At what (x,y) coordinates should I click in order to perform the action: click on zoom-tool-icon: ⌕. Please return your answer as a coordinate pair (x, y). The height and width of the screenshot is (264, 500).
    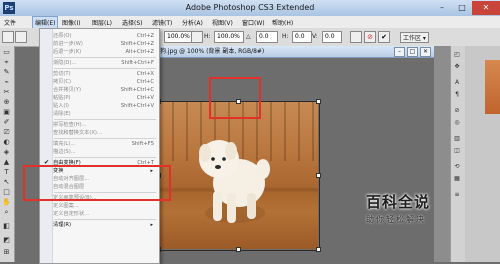
    Looking at the image, I should click on (6, 212).